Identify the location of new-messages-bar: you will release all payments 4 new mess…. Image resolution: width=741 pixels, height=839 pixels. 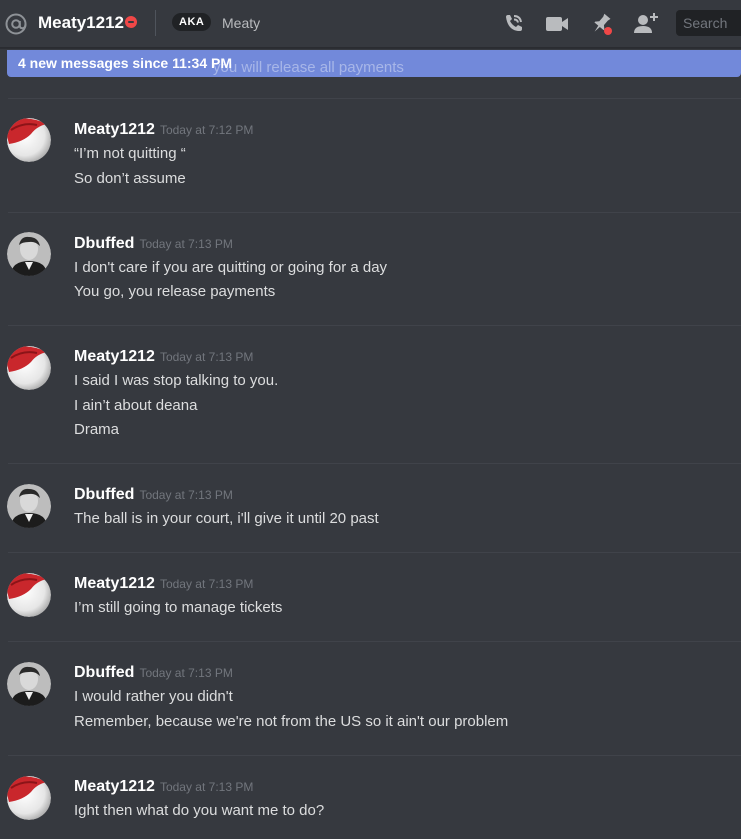
(374, 63).